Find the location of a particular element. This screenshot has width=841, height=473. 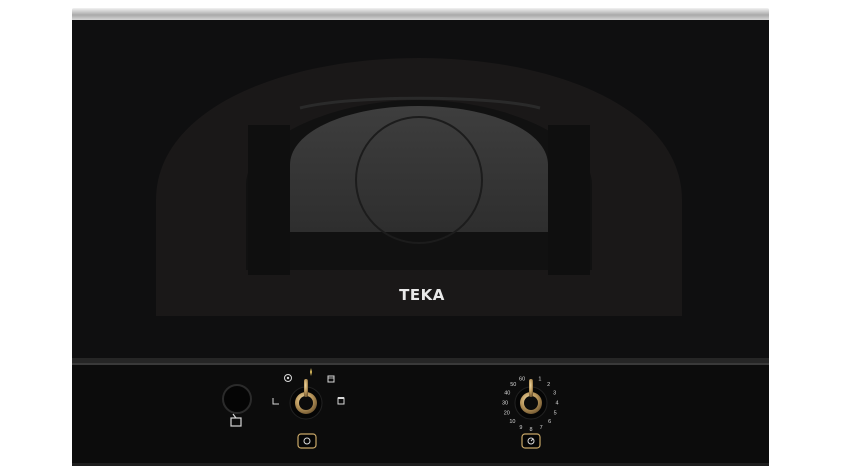

dial-mark-7: 7 is located at coordinates (541, 428).